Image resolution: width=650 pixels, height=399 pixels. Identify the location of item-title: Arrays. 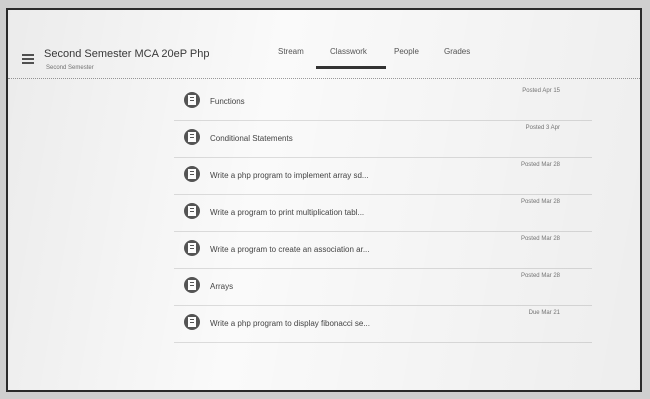
(222, 286).